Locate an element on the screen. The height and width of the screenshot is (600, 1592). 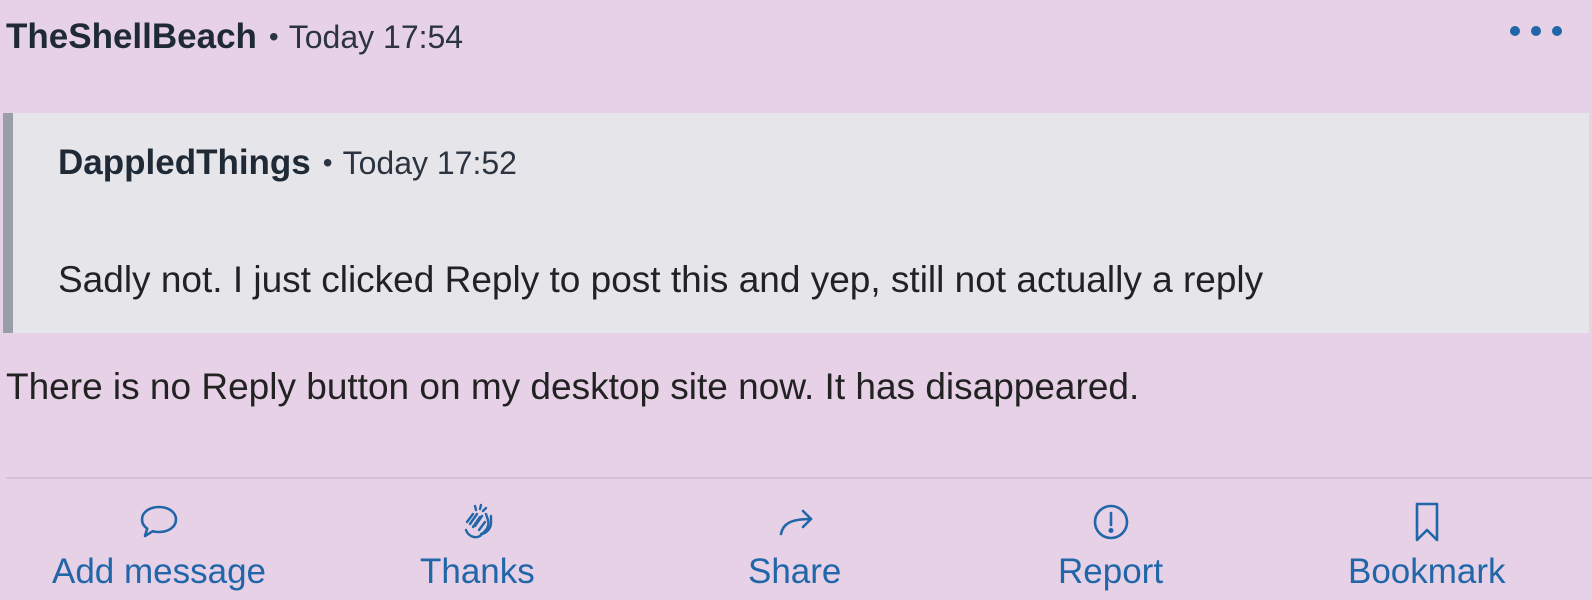
actions-divider is located at coordinates (799, 478).